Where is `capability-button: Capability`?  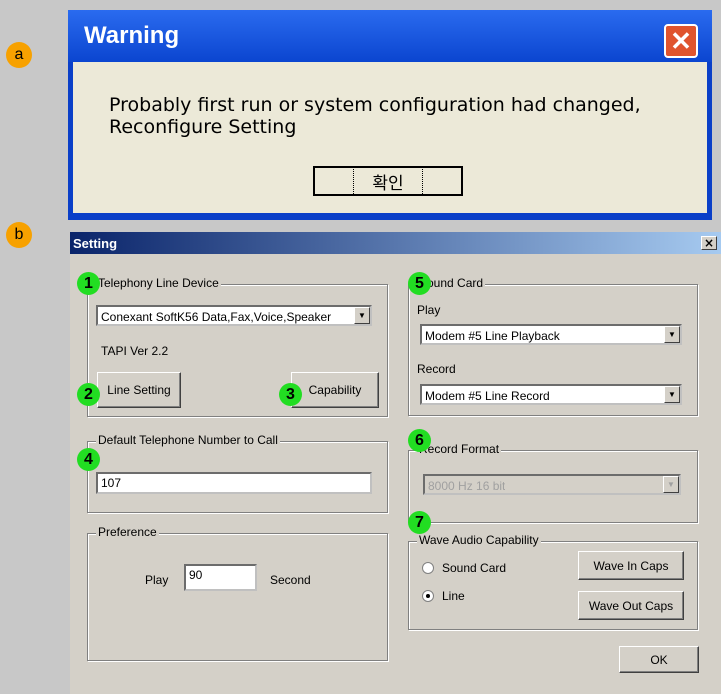
capability-button: Capability is located at coordinates (335, 390).